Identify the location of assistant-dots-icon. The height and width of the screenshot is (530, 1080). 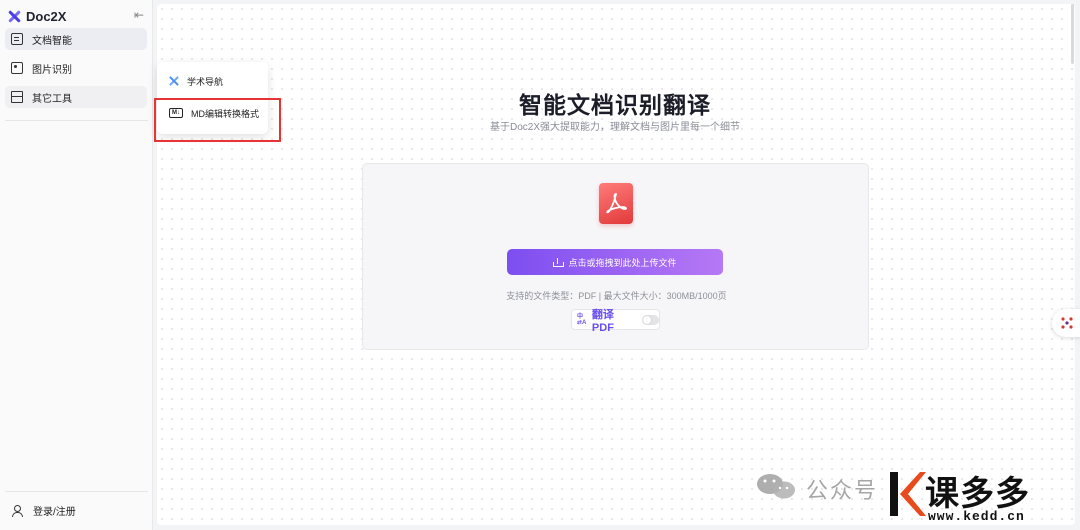
(1067, 323).